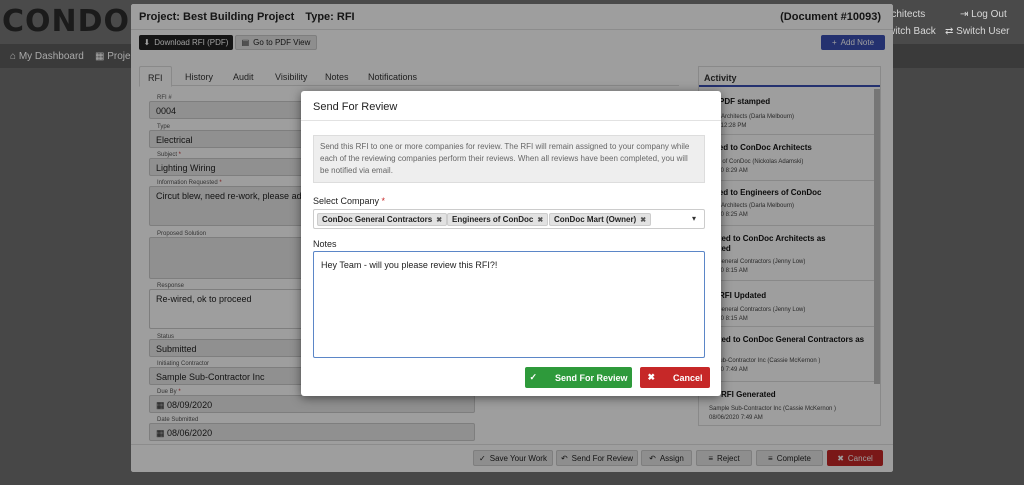  What do you see at coordinates (694, 218) in the screenshot?
I see `caret-down-icon: ▾` at bounding box center [694, 218].